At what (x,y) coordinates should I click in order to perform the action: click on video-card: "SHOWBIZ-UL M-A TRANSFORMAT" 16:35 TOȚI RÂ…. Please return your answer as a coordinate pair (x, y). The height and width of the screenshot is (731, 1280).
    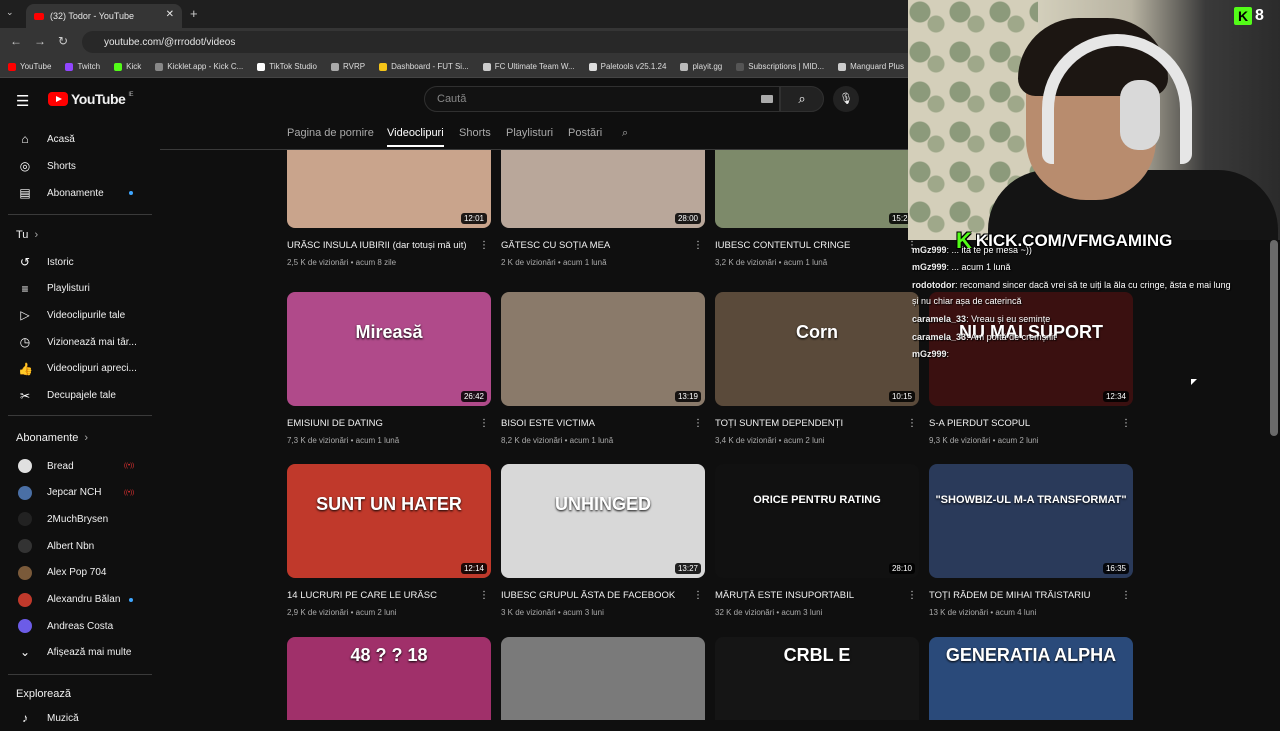
    Looking at the image, I should click on (1031, 540).